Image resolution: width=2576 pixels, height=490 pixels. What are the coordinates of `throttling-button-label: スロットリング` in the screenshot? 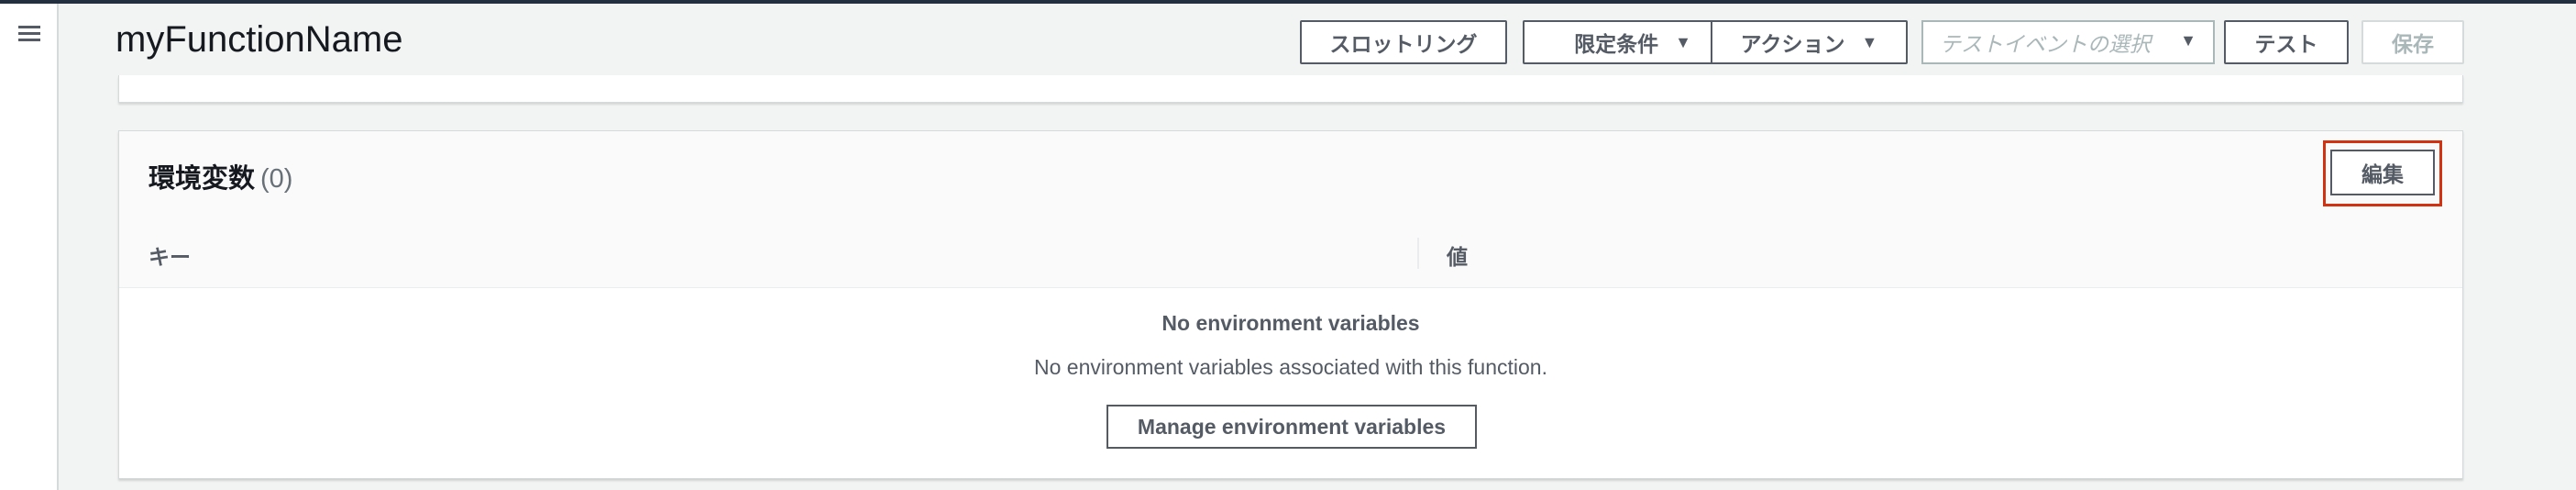 It's located at (1403, 44).